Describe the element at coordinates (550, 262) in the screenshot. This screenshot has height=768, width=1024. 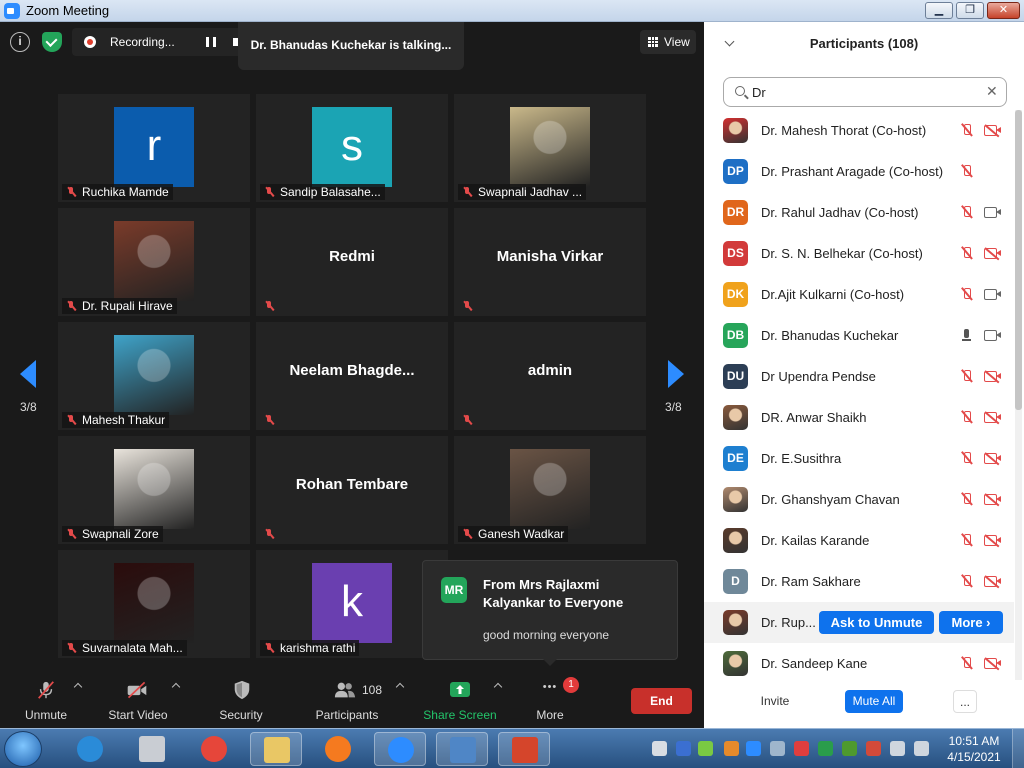
I see `video-tile: Manisha Virkar` at that location.